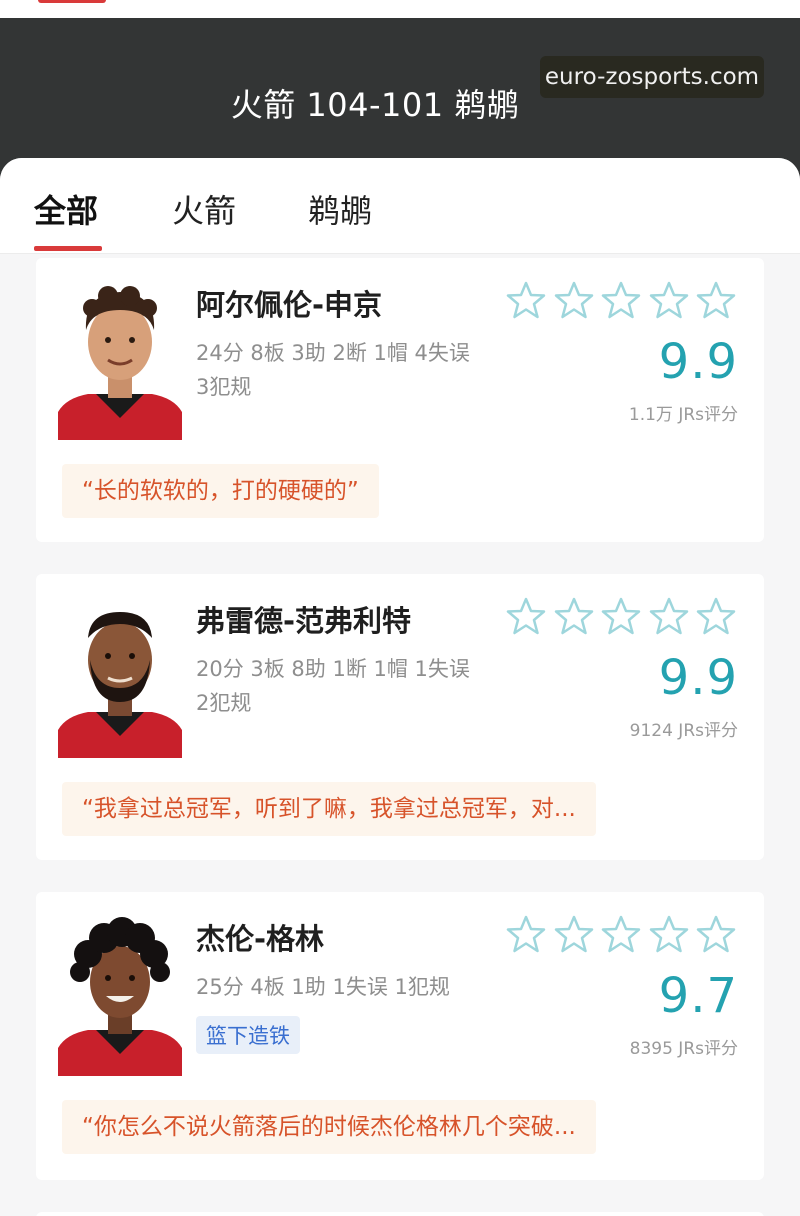 This screenshot has height=1216, width=800. What do you see at coordinates (333, 353) in the screenshot?
I see `player-stats-line: 24分 8板 3助 2断 1帽 4失误` at bounding box center [333, 353].